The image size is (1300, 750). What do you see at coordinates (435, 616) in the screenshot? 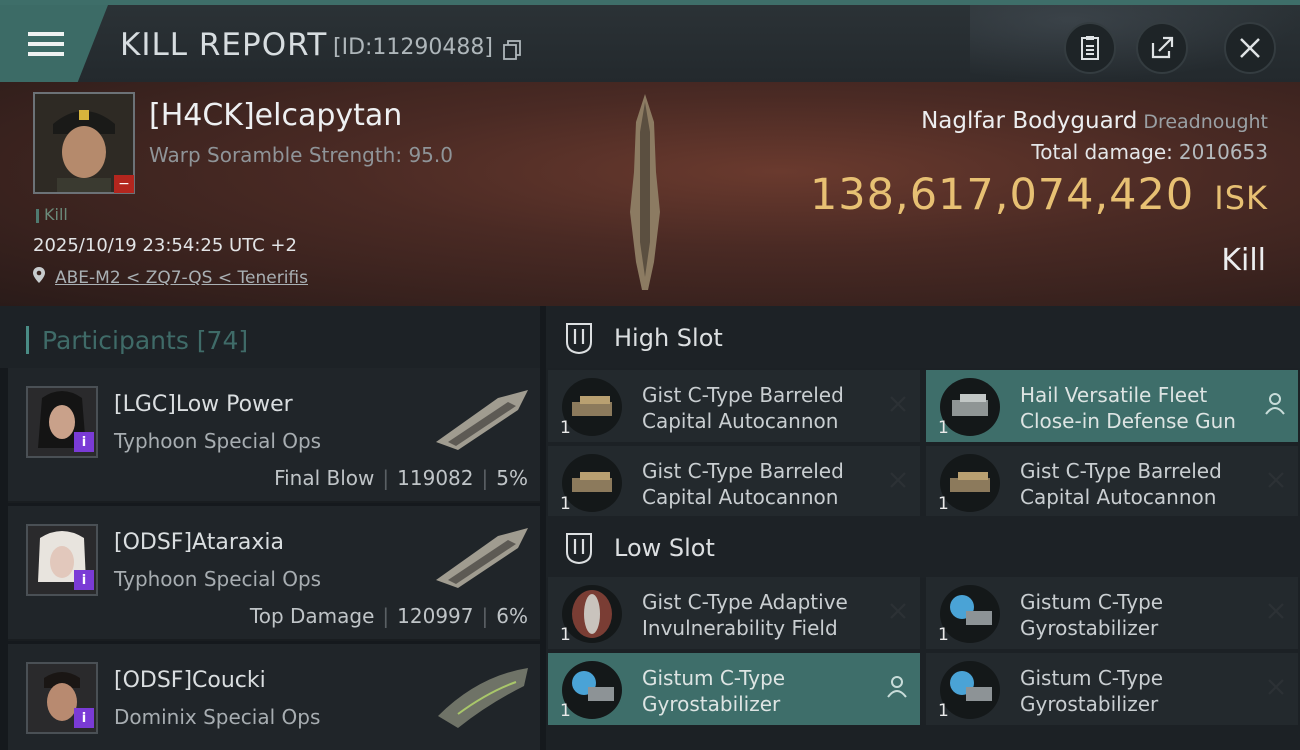
I see `stat-damage: 120997` at bounding box center [435, 616].